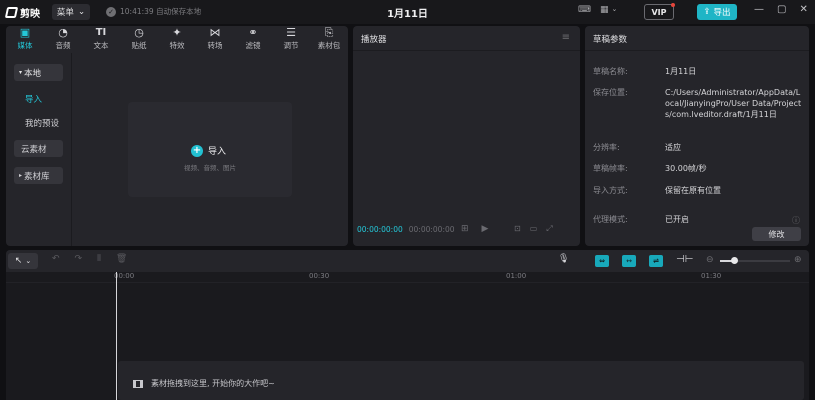  I want to click on tab-effects: ✦ 特效, so click(177, 39).